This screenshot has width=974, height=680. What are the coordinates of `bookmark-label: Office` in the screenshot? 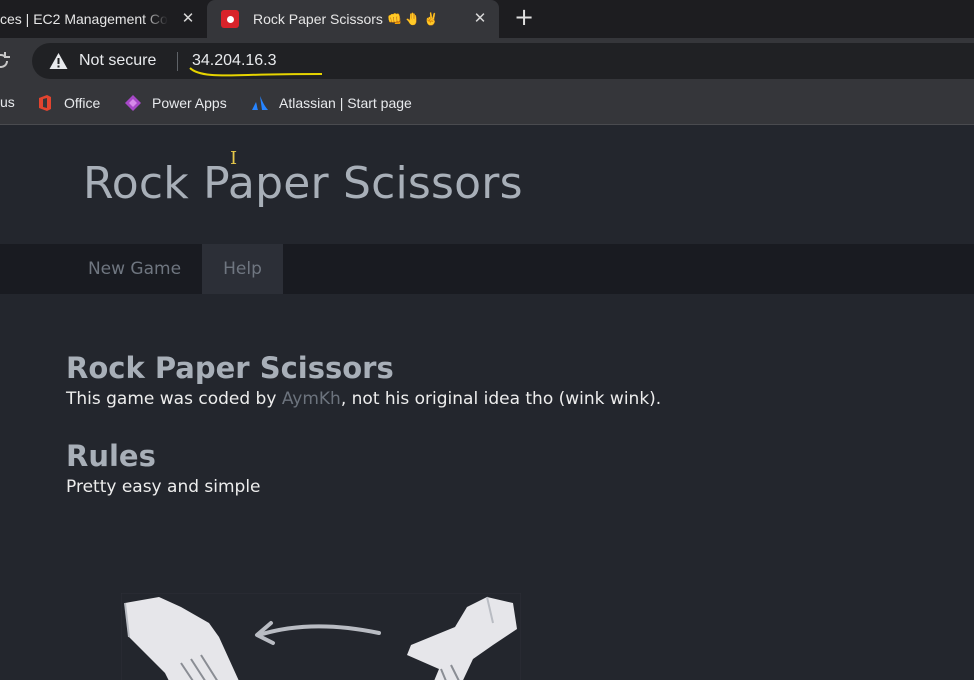 It's located at (82, 103).